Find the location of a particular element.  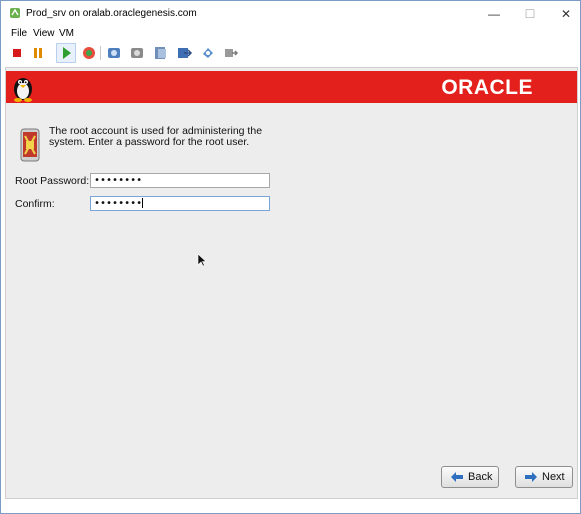

settings-icon is located at coordinates (208, 53).